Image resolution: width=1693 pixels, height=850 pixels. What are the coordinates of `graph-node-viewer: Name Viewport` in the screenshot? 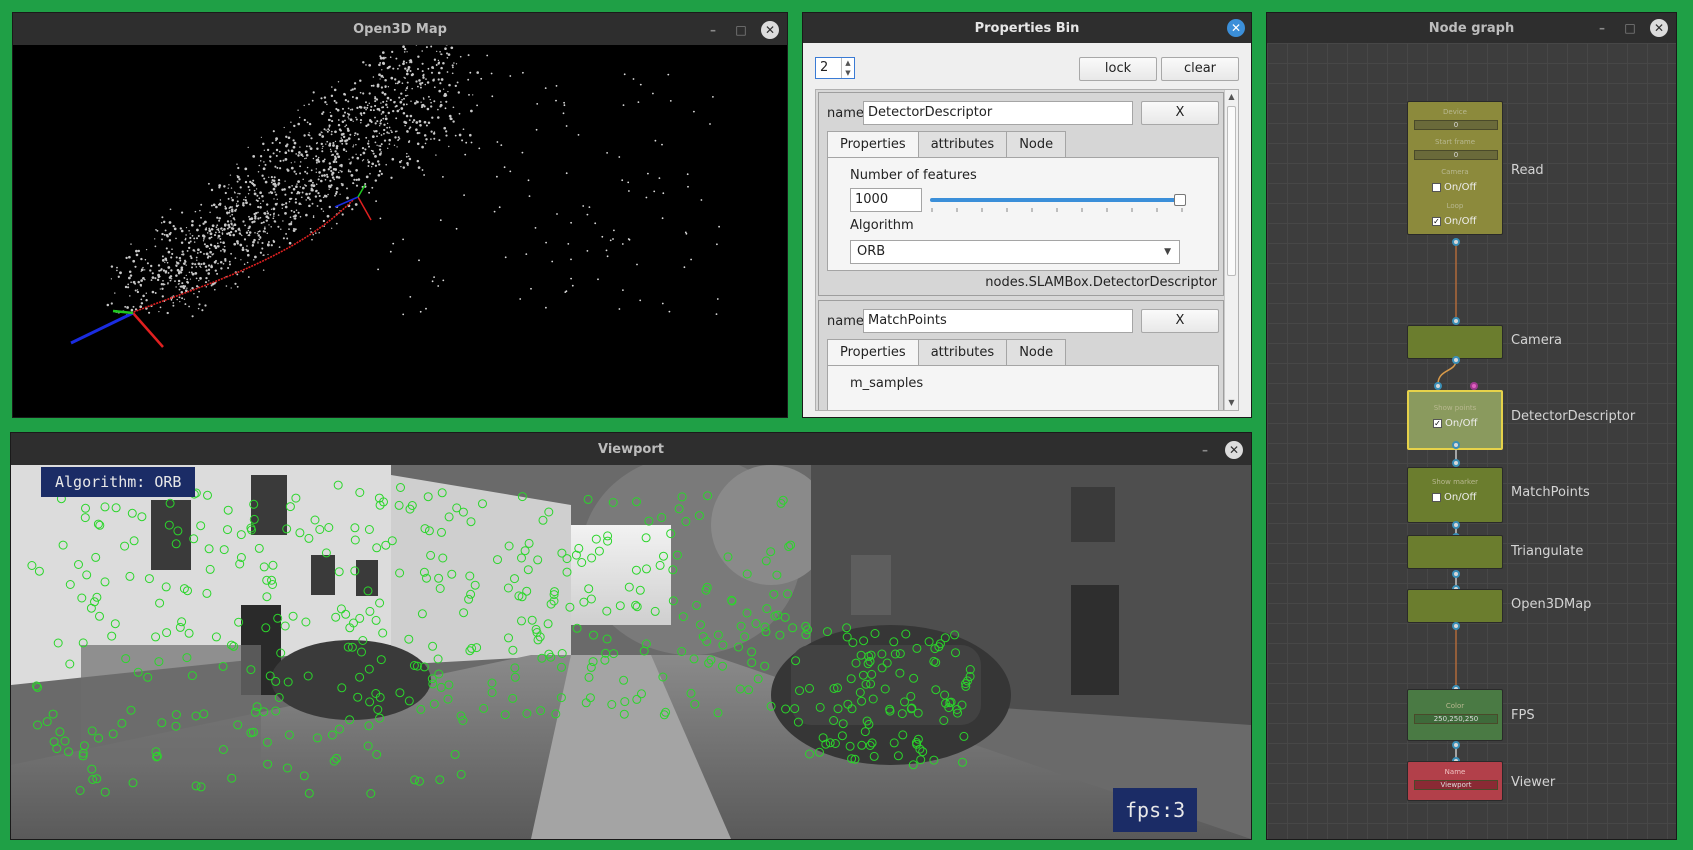 It's located at (1455, 781).